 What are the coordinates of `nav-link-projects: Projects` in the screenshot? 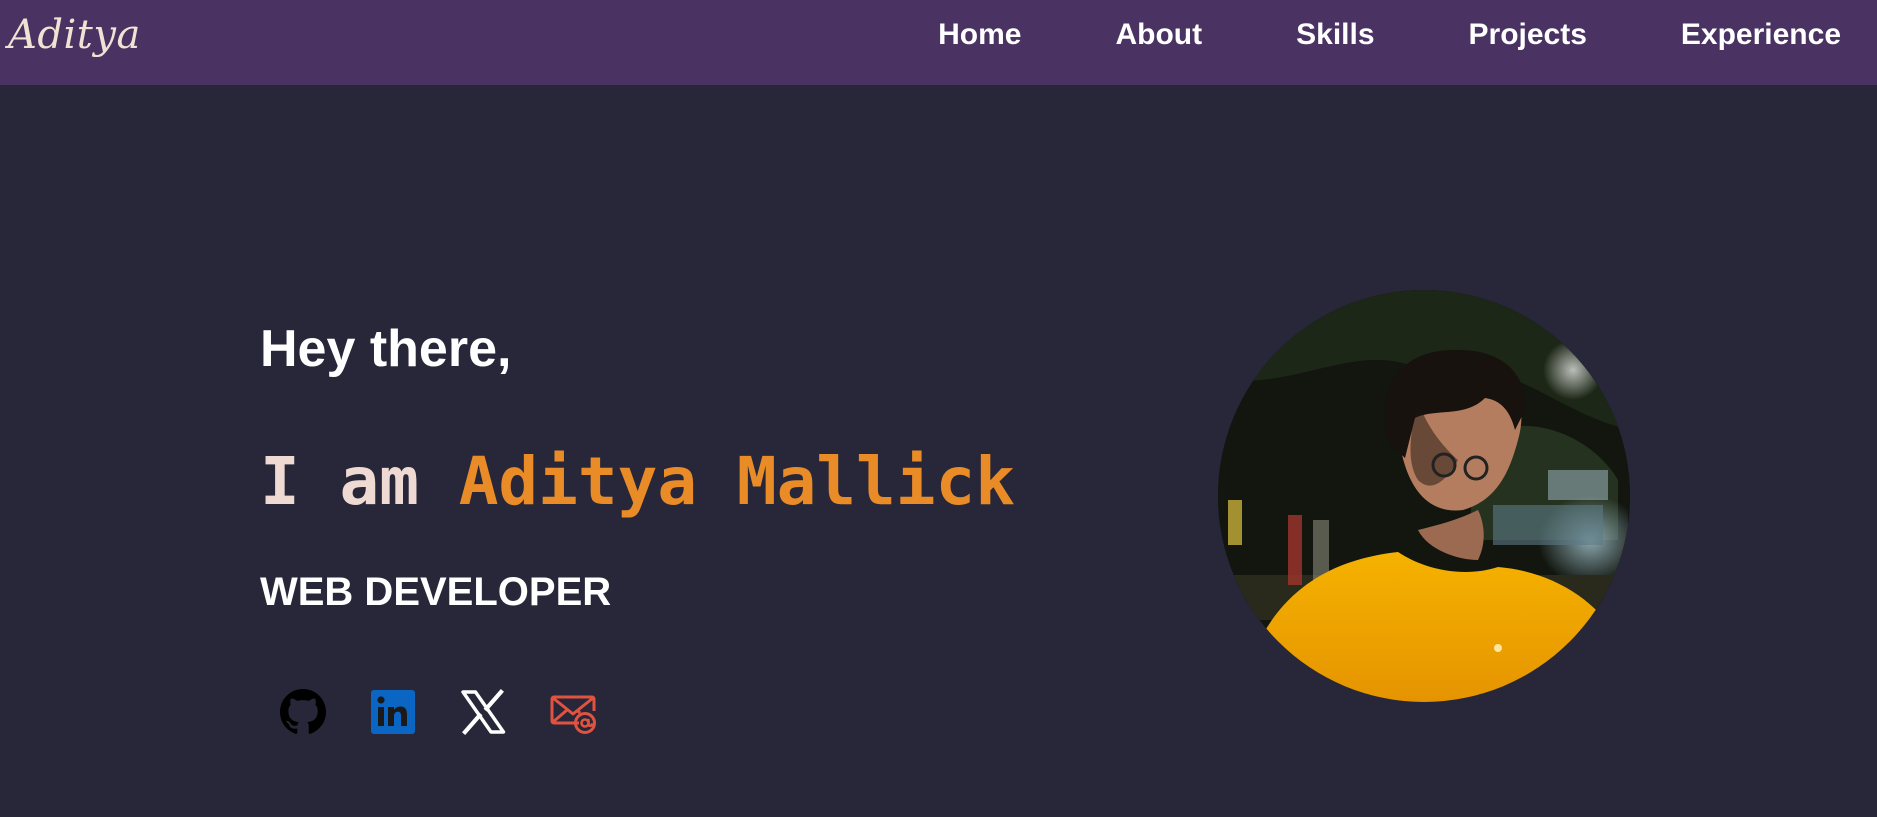 It's located at (1528, 35).